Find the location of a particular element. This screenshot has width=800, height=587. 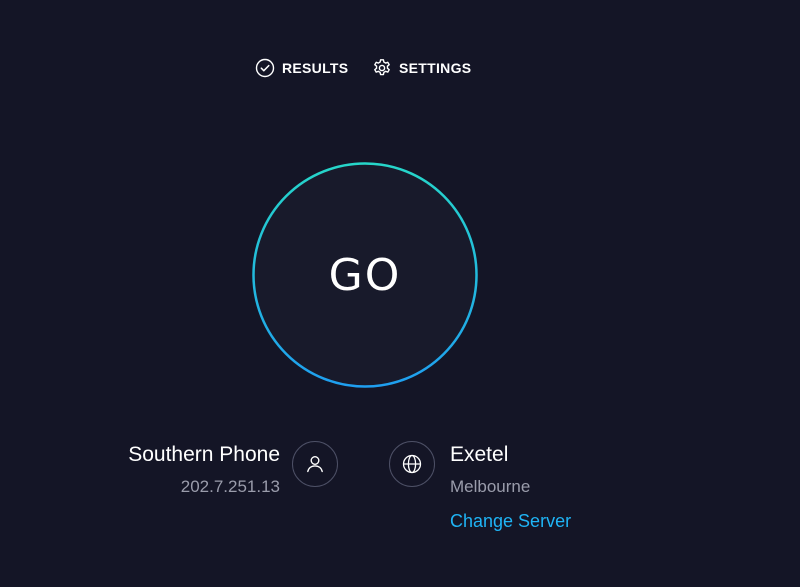

go-button: GO is located at coordinates (365, 275).